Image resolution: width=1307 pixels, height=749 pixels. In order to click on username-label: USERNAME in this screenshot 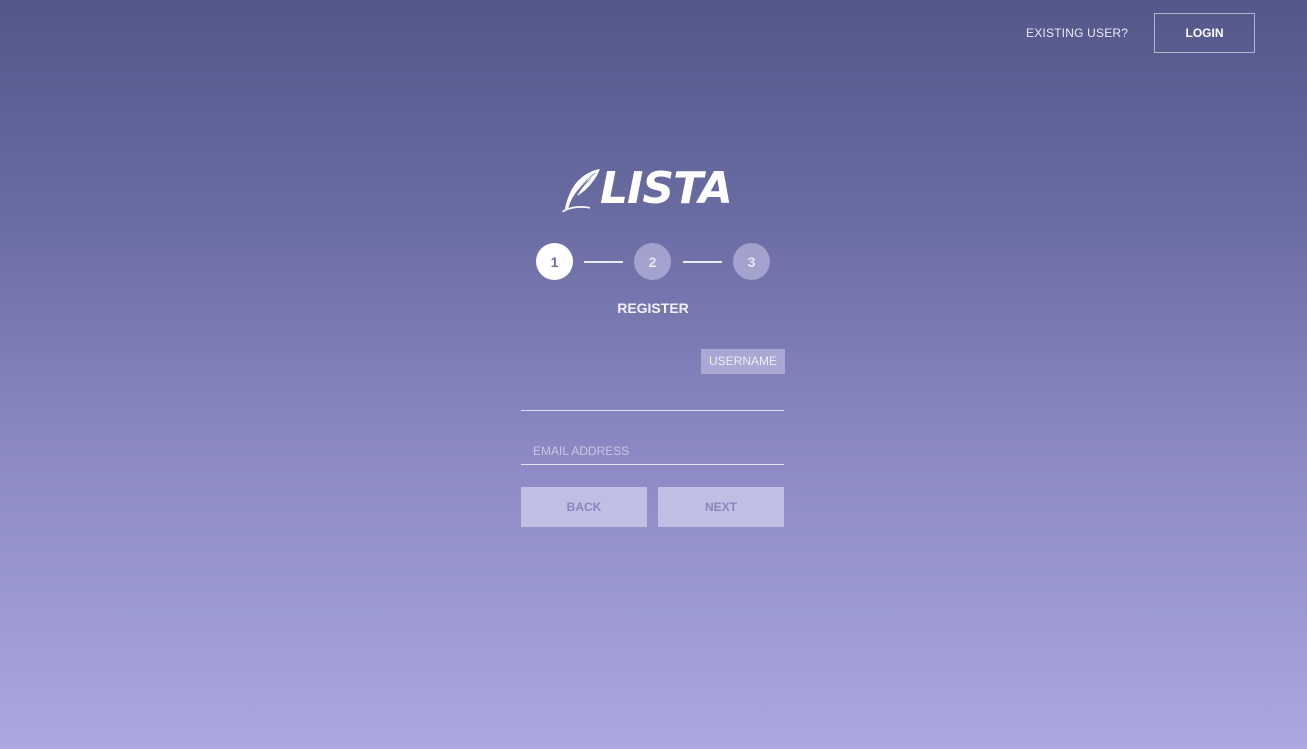, I will do `click(742, 361)`.